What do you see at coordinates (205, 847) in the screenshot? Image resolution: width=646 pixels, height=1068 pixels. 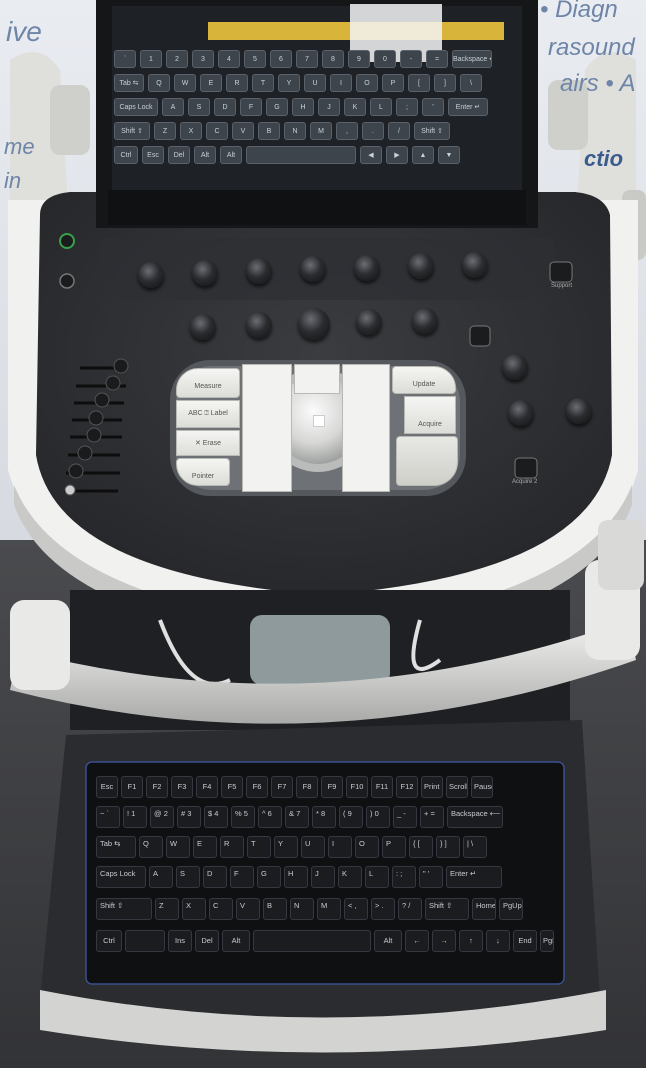 I see `keyboard-key: E` at bounding box center [205, 847].